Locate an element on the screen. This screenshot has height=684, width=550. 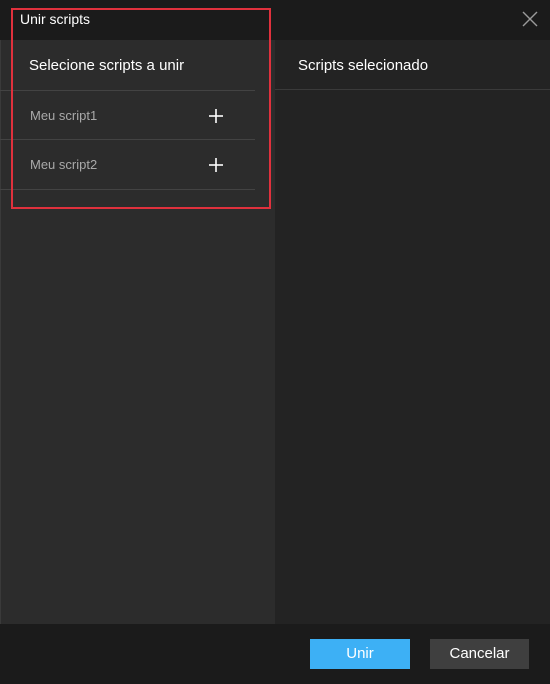
merge-button: Unir is located at coordinates (360, 654).